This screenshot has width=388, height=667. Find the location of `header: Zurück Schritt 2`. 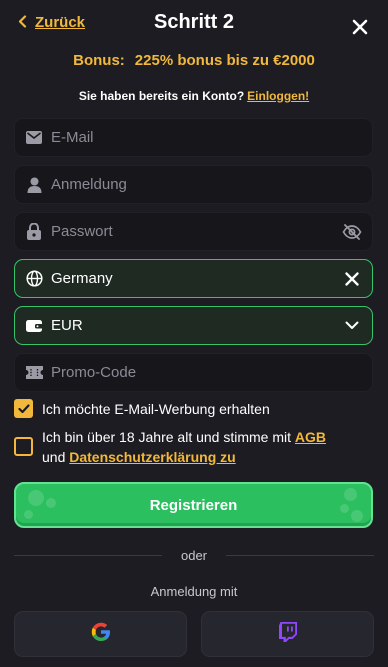

header: Zurück Schritt 2 is located at coordinates (194, 24).